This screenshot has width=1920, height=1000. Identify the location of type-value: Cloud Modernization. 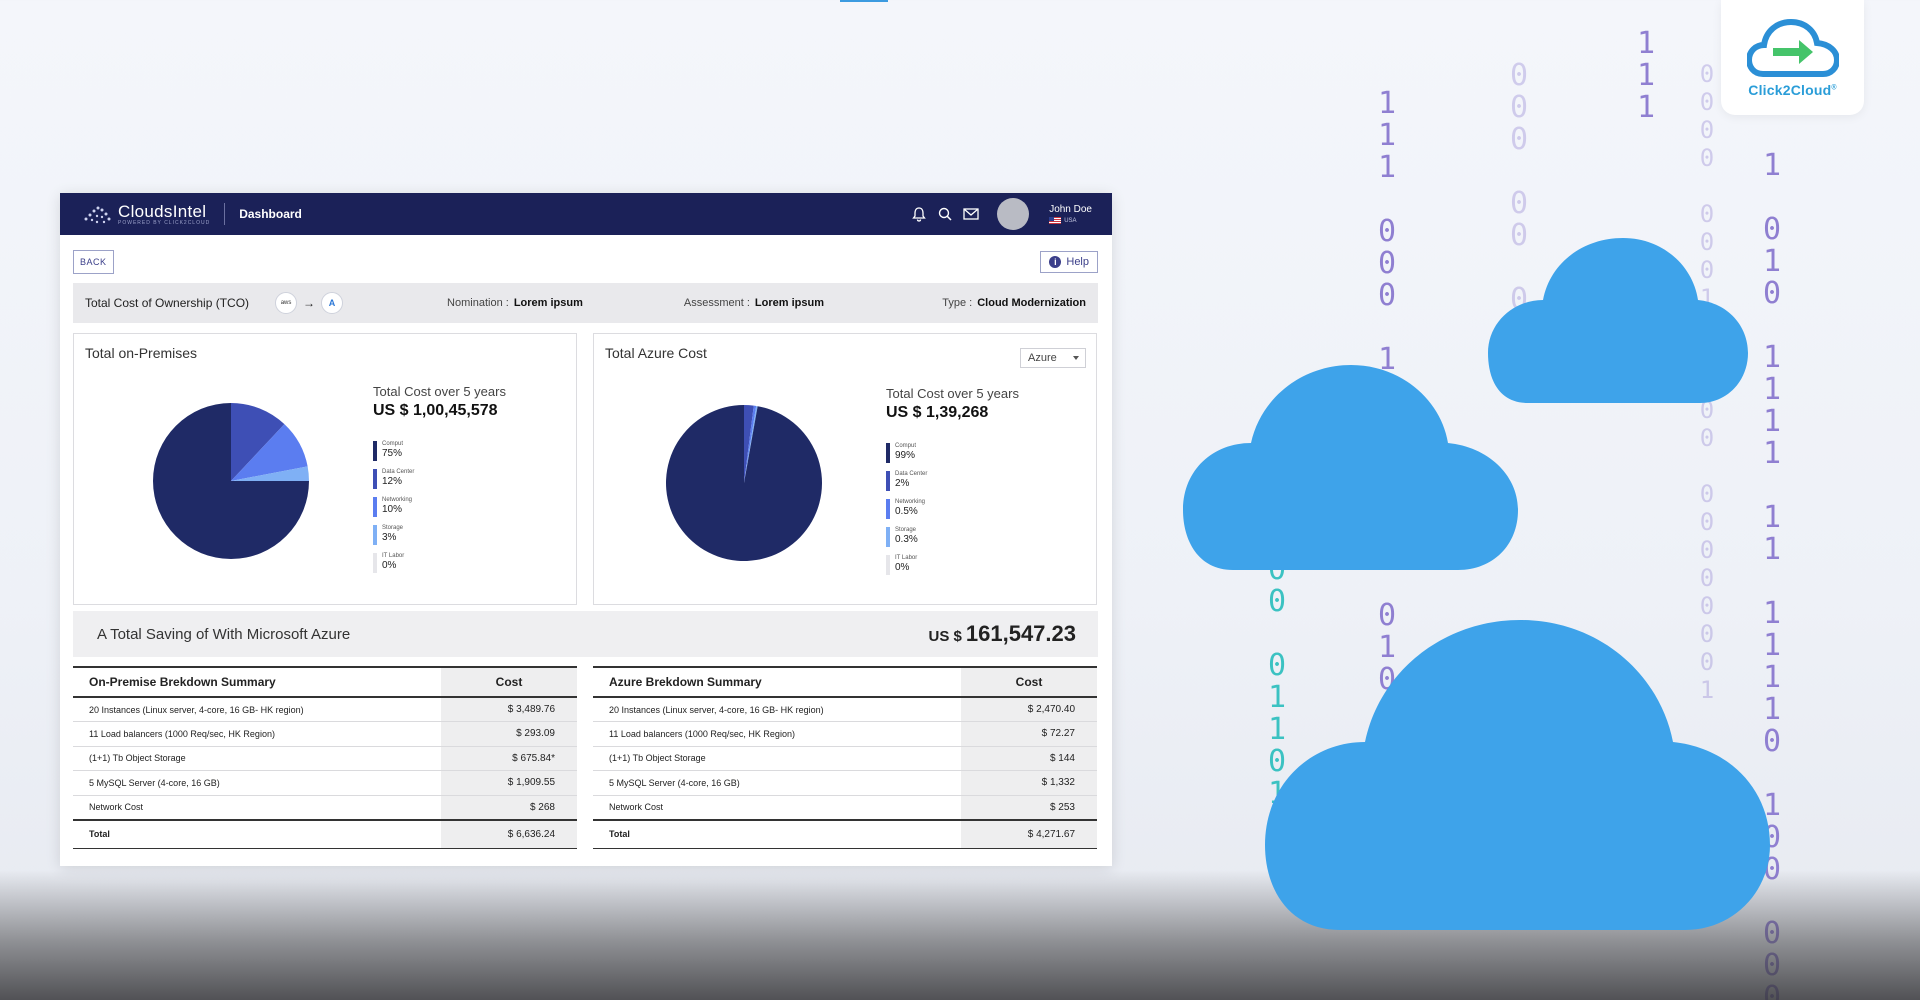
(1031, 303).